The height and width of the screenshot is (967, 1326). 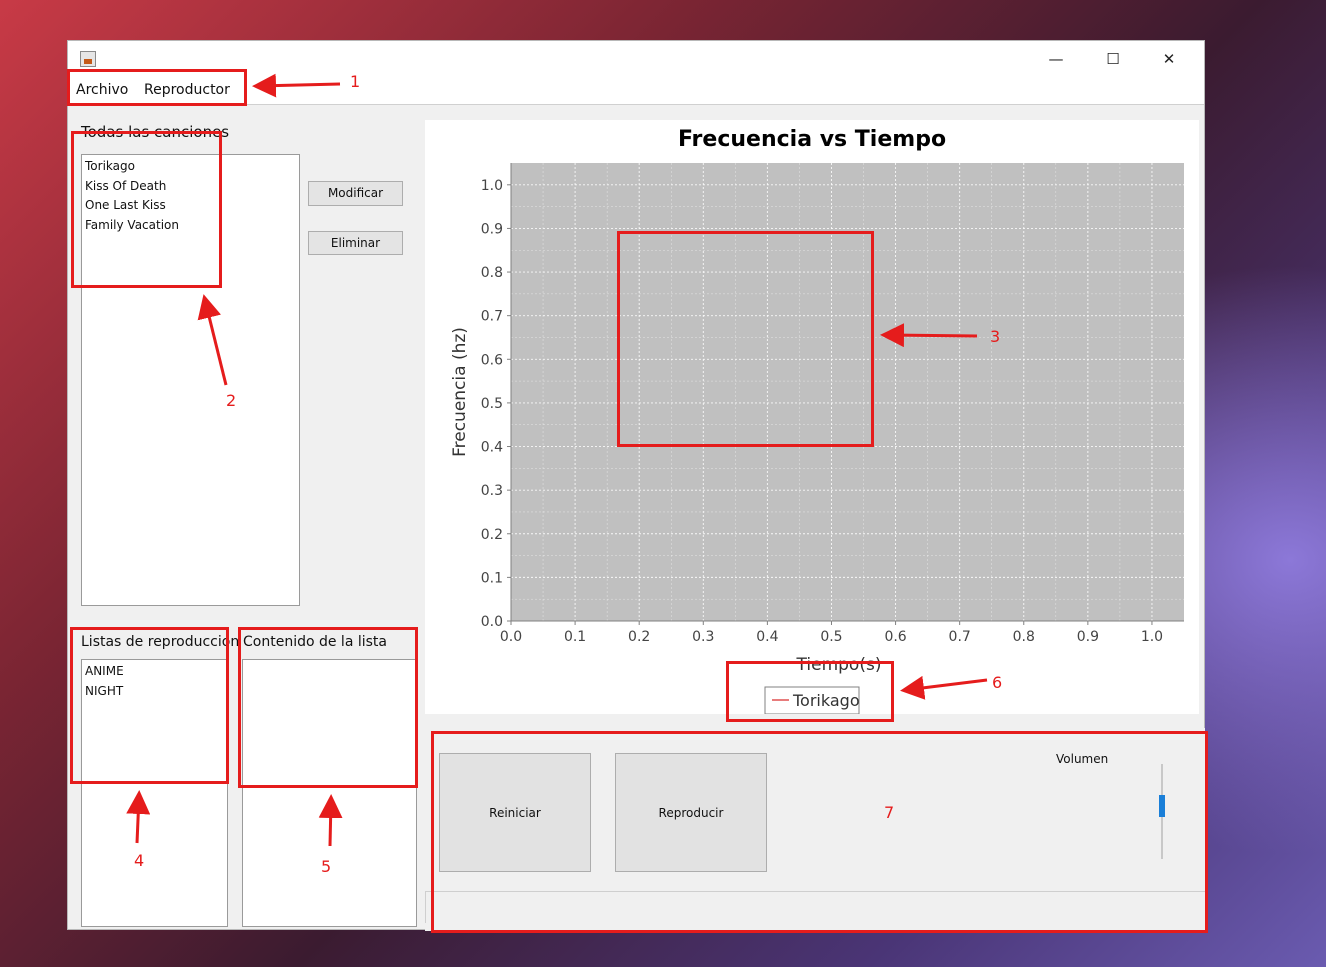 I want to click on annotation-number-3: 3, so click(x=995, y=336).